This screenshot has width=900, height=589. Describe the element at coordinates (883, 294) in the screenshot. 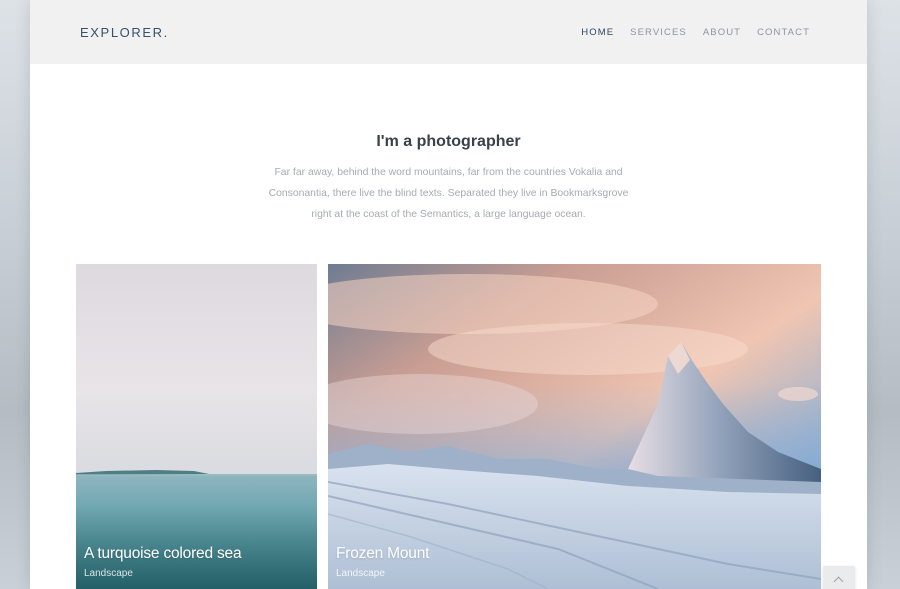

I see `background-right` at that location.